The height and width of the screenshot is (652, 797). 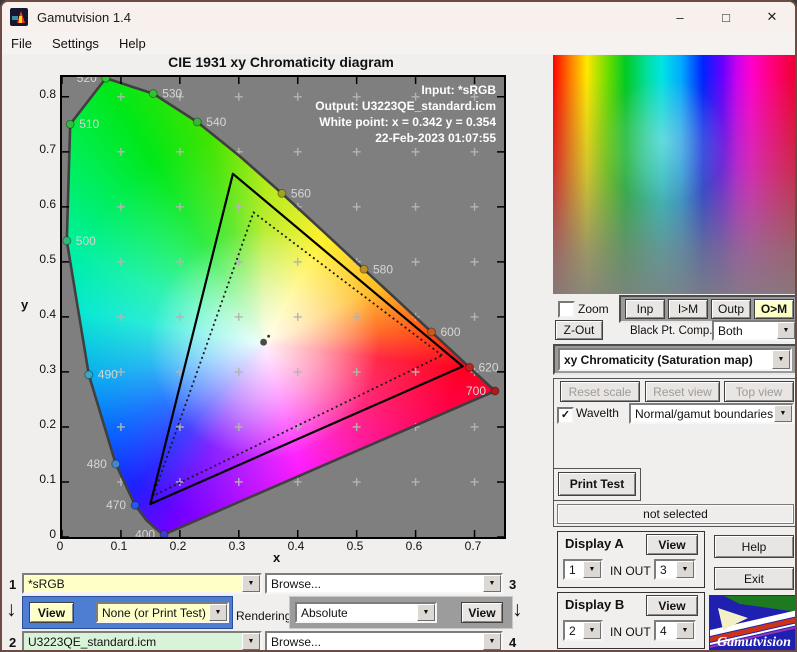 What do you see at coordinates (51, 612) in the screenshot?
I see `view-input-button: View` at bounding box center [51, 612].